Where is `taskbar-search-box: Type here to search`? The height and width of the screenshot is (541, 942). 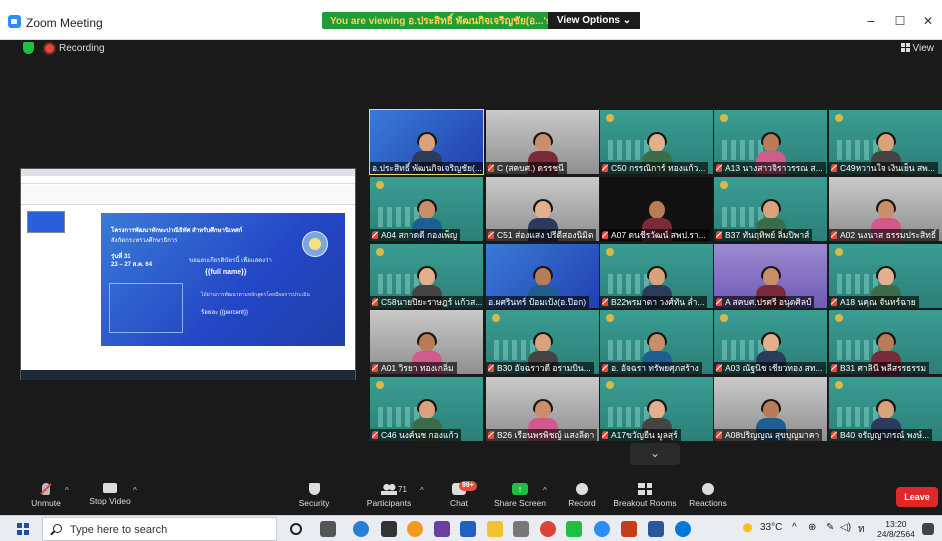
taskbar-search-box: Type here to search is located at coordinates (159, 529).